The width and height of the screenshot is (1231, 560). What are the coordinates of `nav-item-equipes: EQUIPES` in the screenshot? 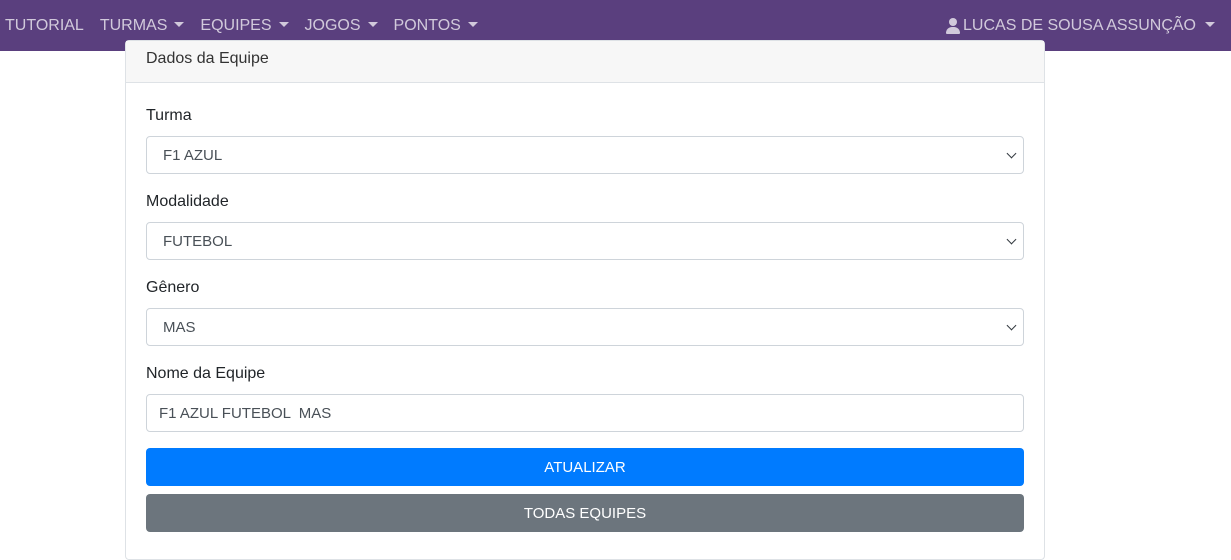 It's located at (244, 25).